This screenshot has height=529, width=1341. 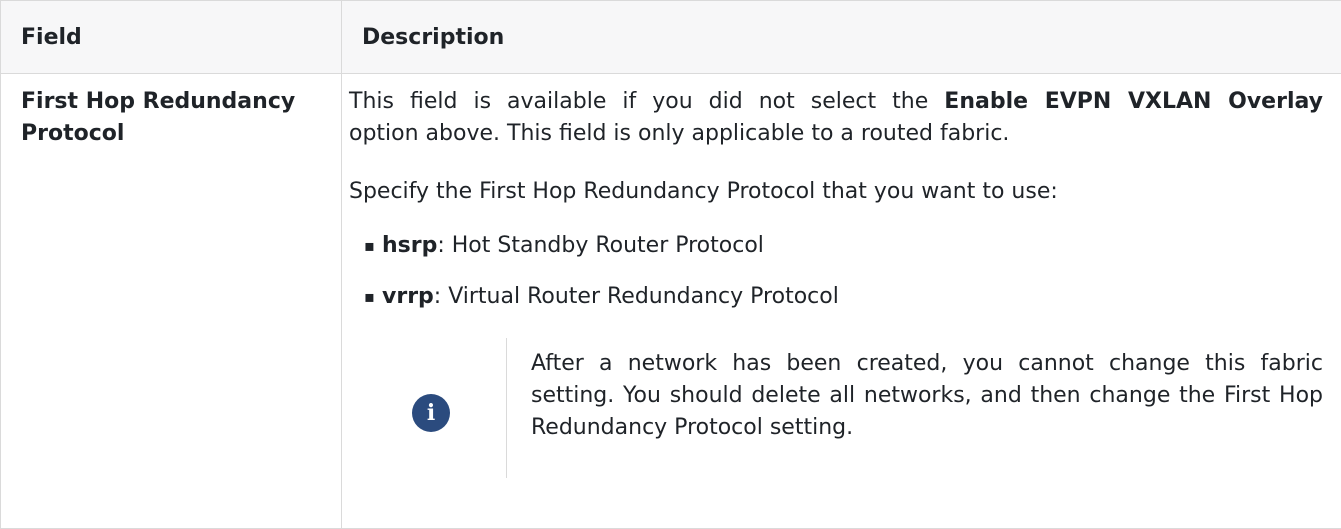 What do you see at coordinates (171, 37) in the screenshot?
I see `header-field: Field` at bounding box center [171, 37].